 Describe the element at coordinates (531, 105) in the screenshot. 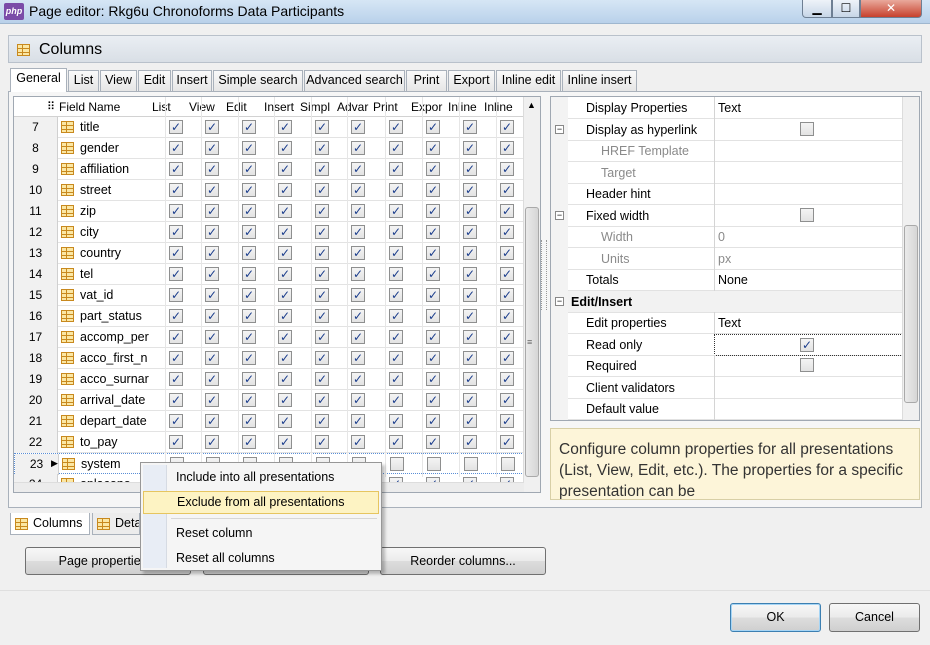

I see `scroll-up-icon: ▲` at that location.